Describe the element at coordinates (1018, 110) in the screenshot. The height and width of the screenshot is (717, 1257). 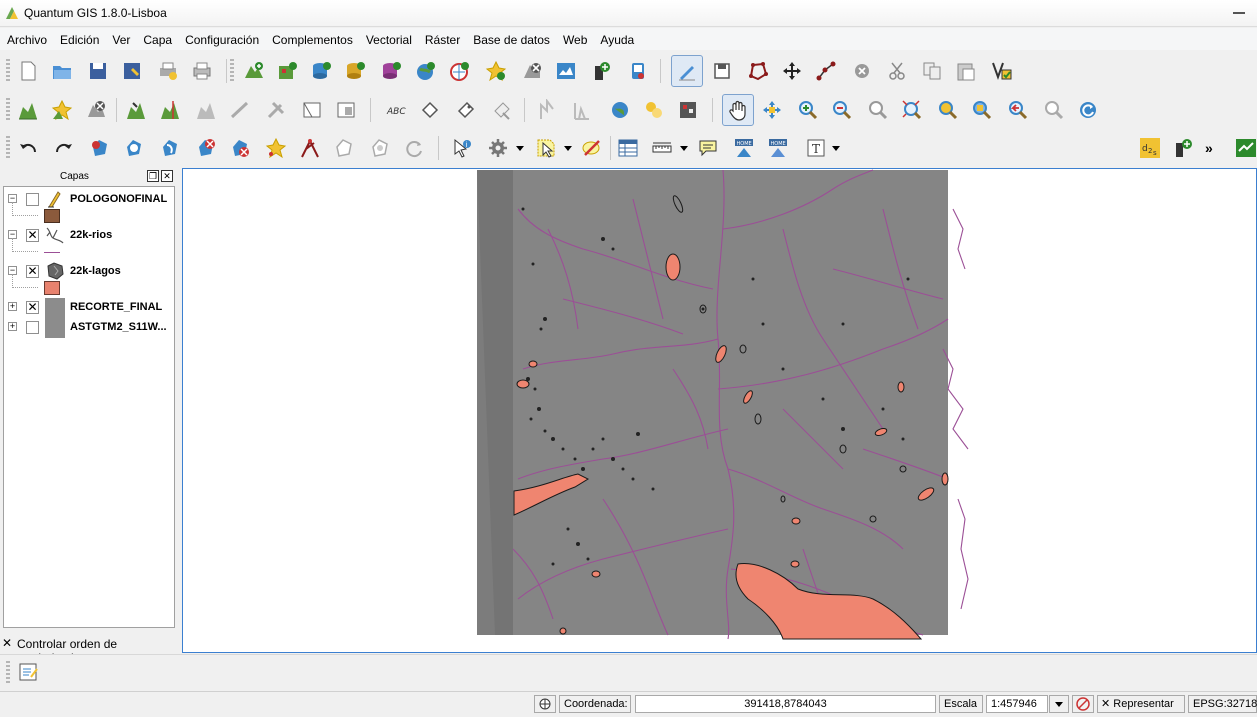
I see `zoom-last-button` at that location.